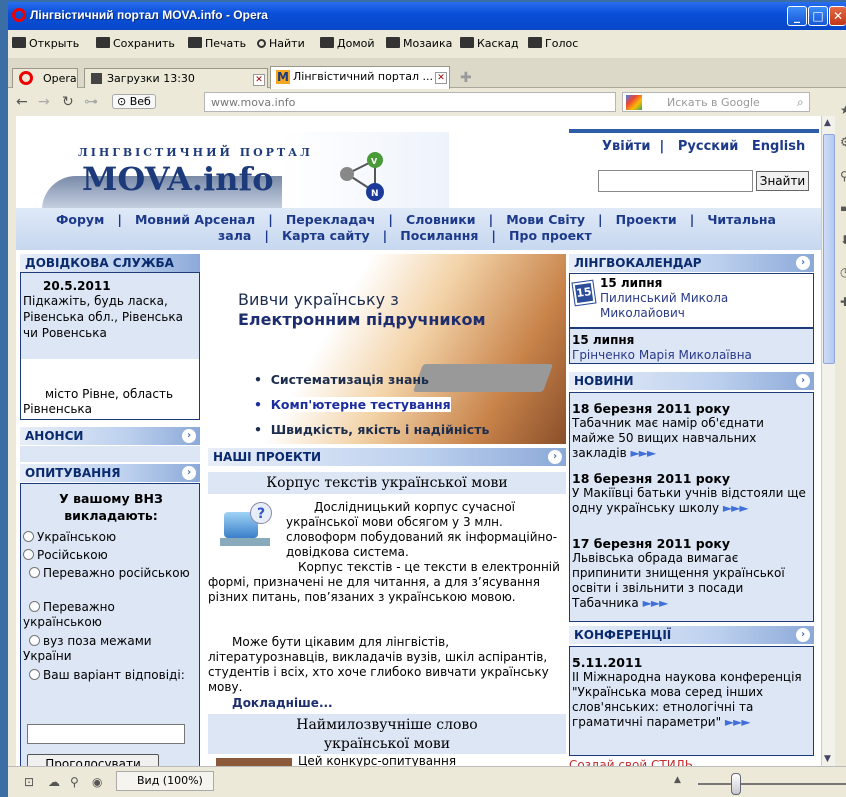  What do you see at coordinates (843, 208) in the screenshot?
I see `notes-icon: ▬` at bounding box center [843, 208].